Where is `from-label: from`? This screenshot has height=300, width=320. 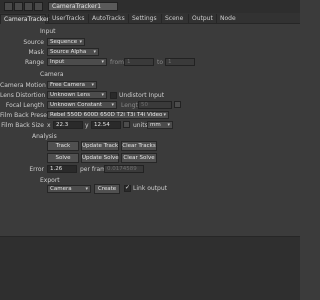
from-label: from is located at coordinates (117, 62).